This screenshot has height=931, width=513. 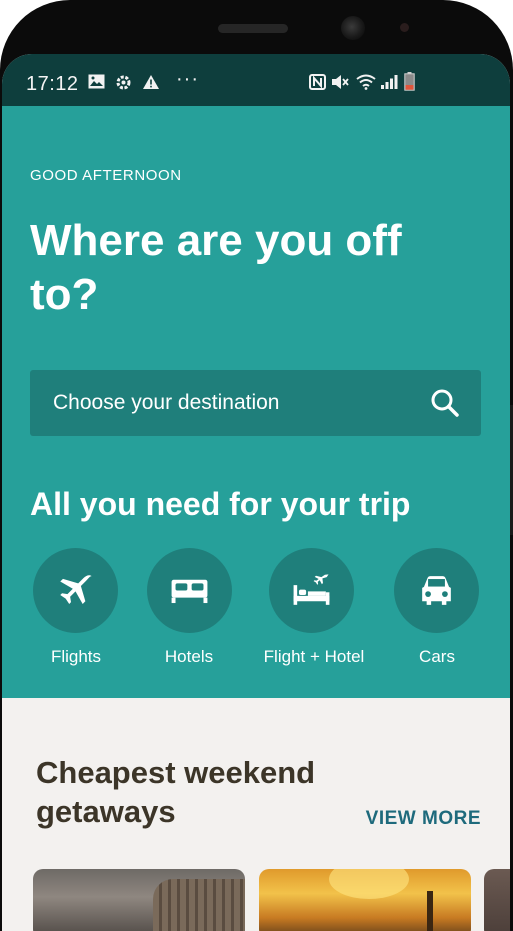 I want to click on destination-search-input: Choose your destination, so click(x=255, y=403).